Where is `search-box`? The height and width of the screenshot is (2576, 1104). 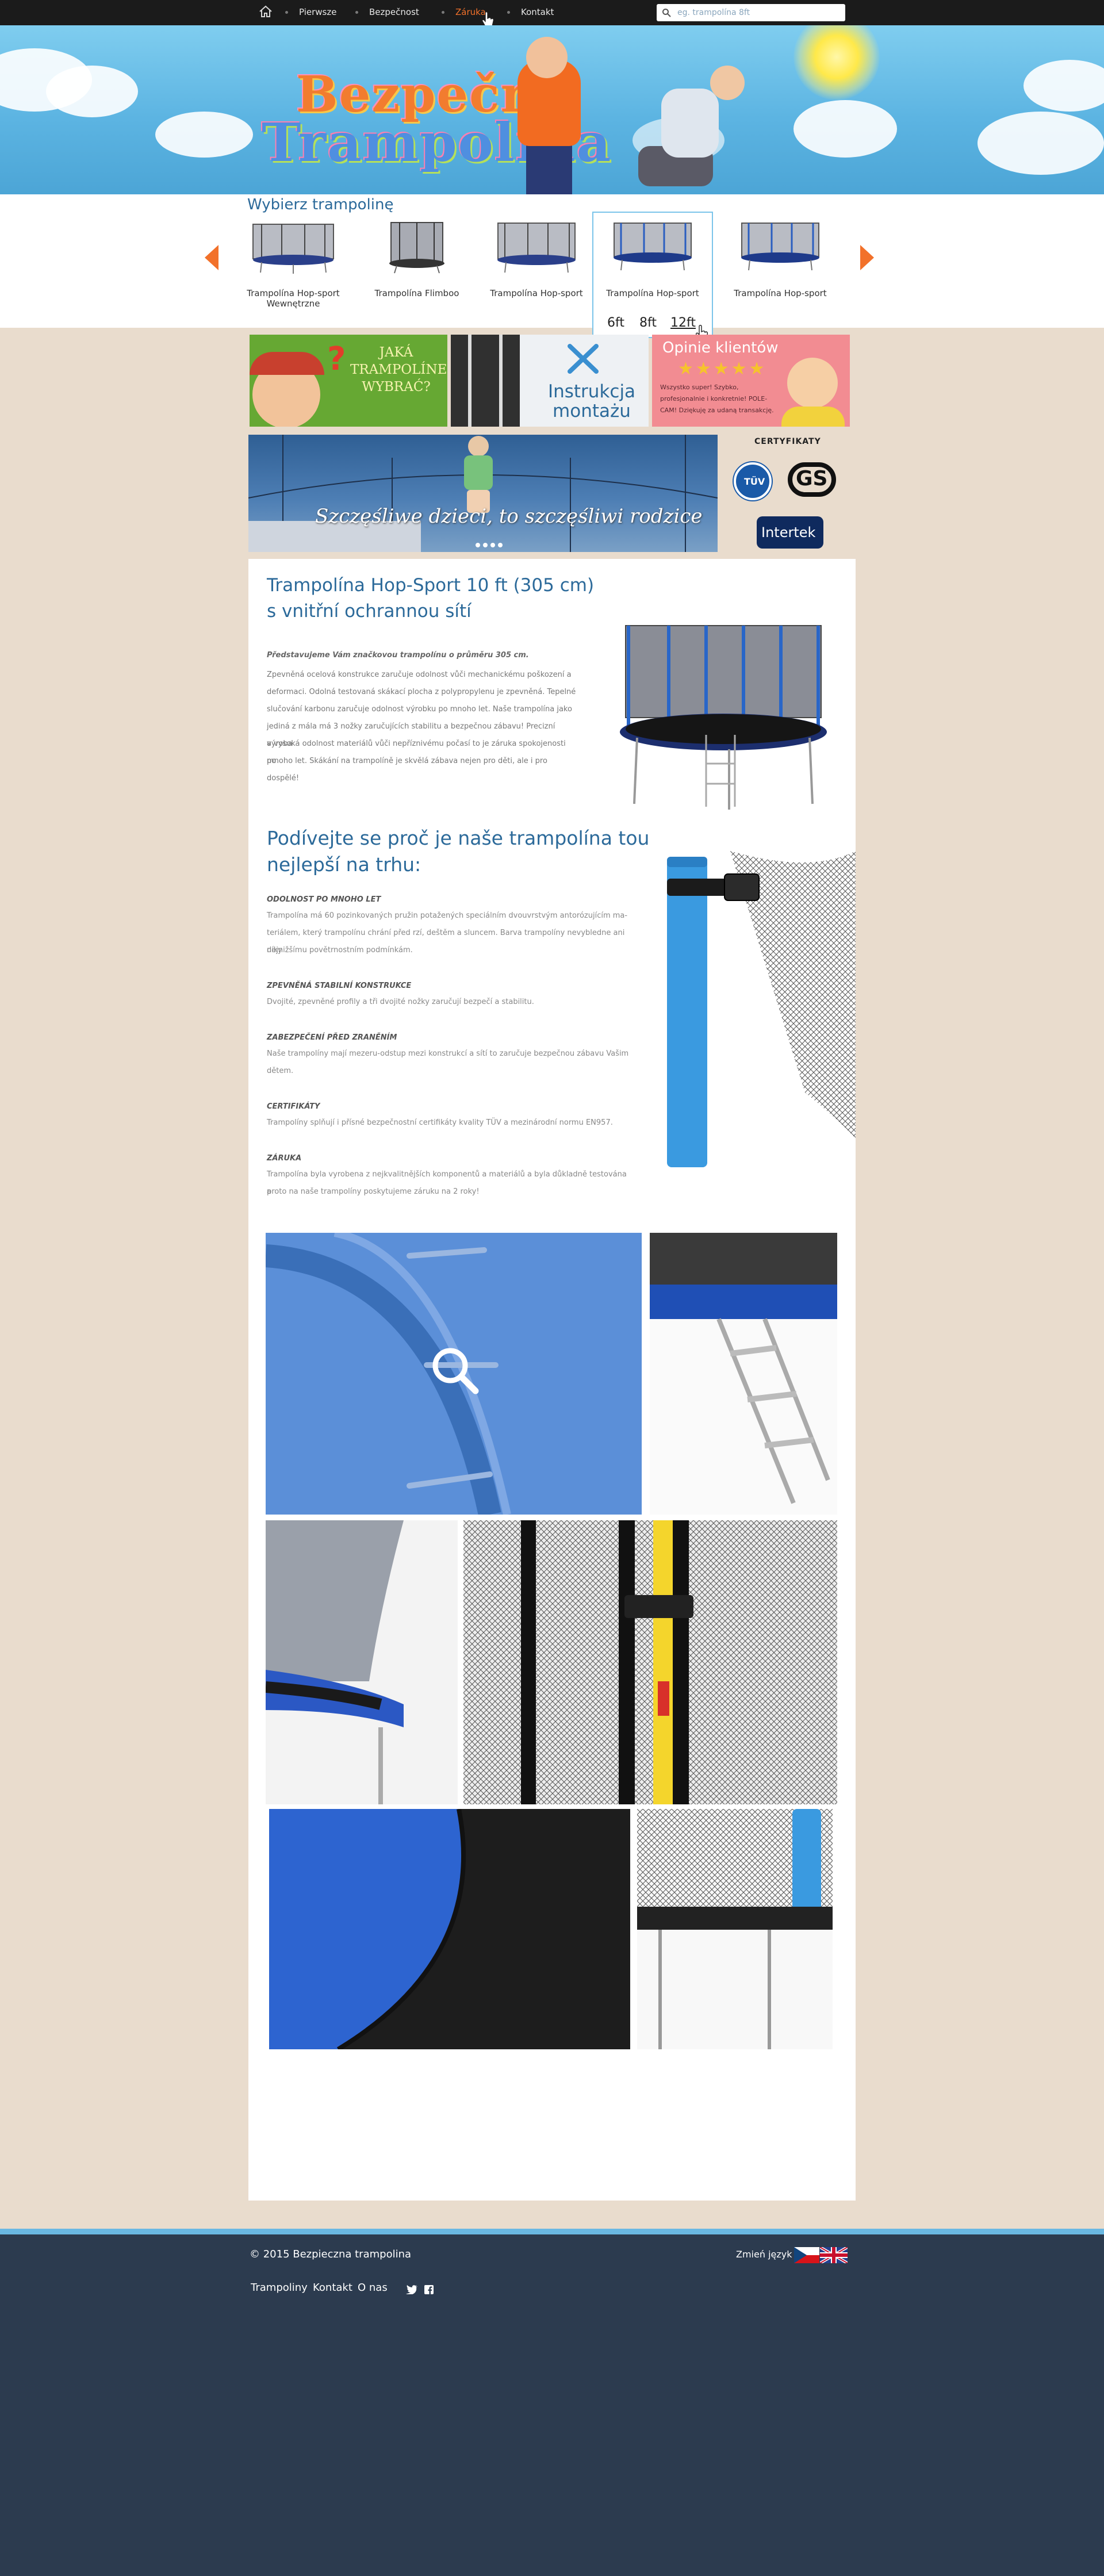
search-box is located at coordinates (751, 12).